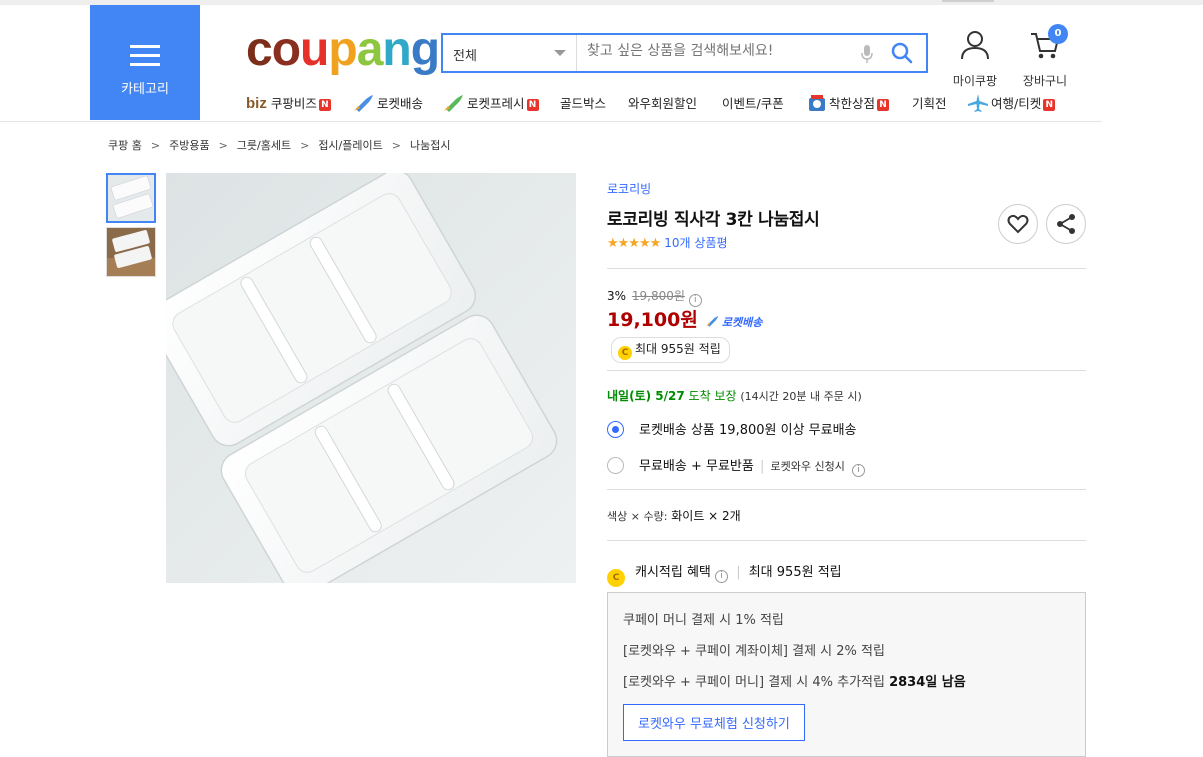 The image size is (1203, 757). I want to click on microphone-icon, so click(867, 56).